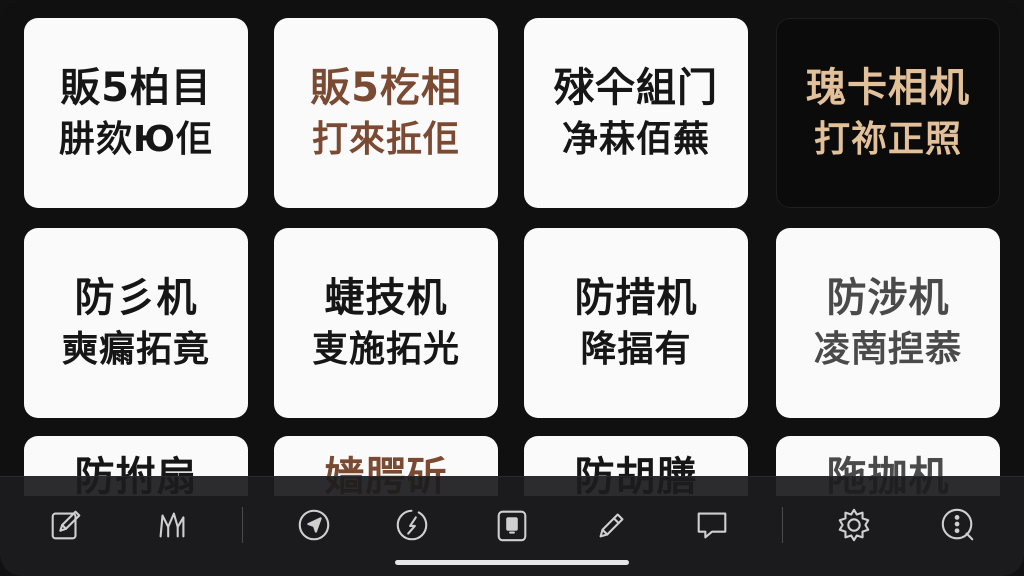 This screenshot has width=1024, height=576. I want to click on map-icon, so click(172, 525).